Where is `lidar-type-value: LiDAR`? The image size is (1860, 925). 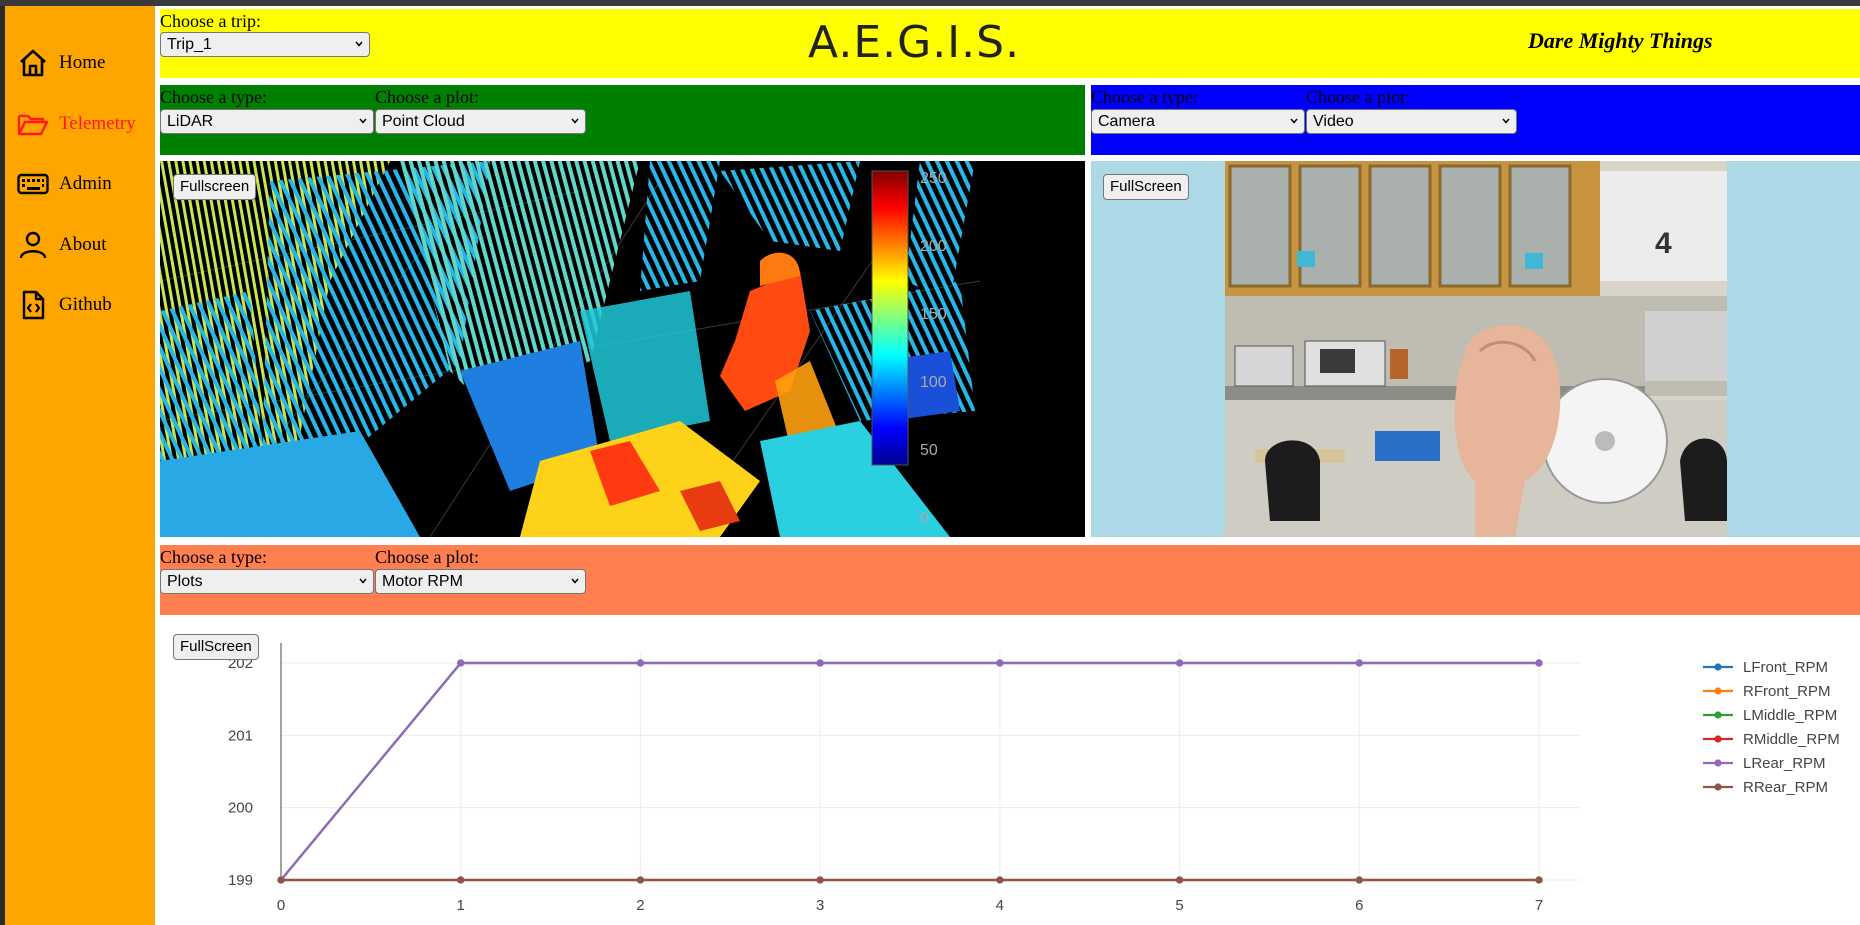 lidar-type-value: LiDAR is located at coordinates (190, 121).